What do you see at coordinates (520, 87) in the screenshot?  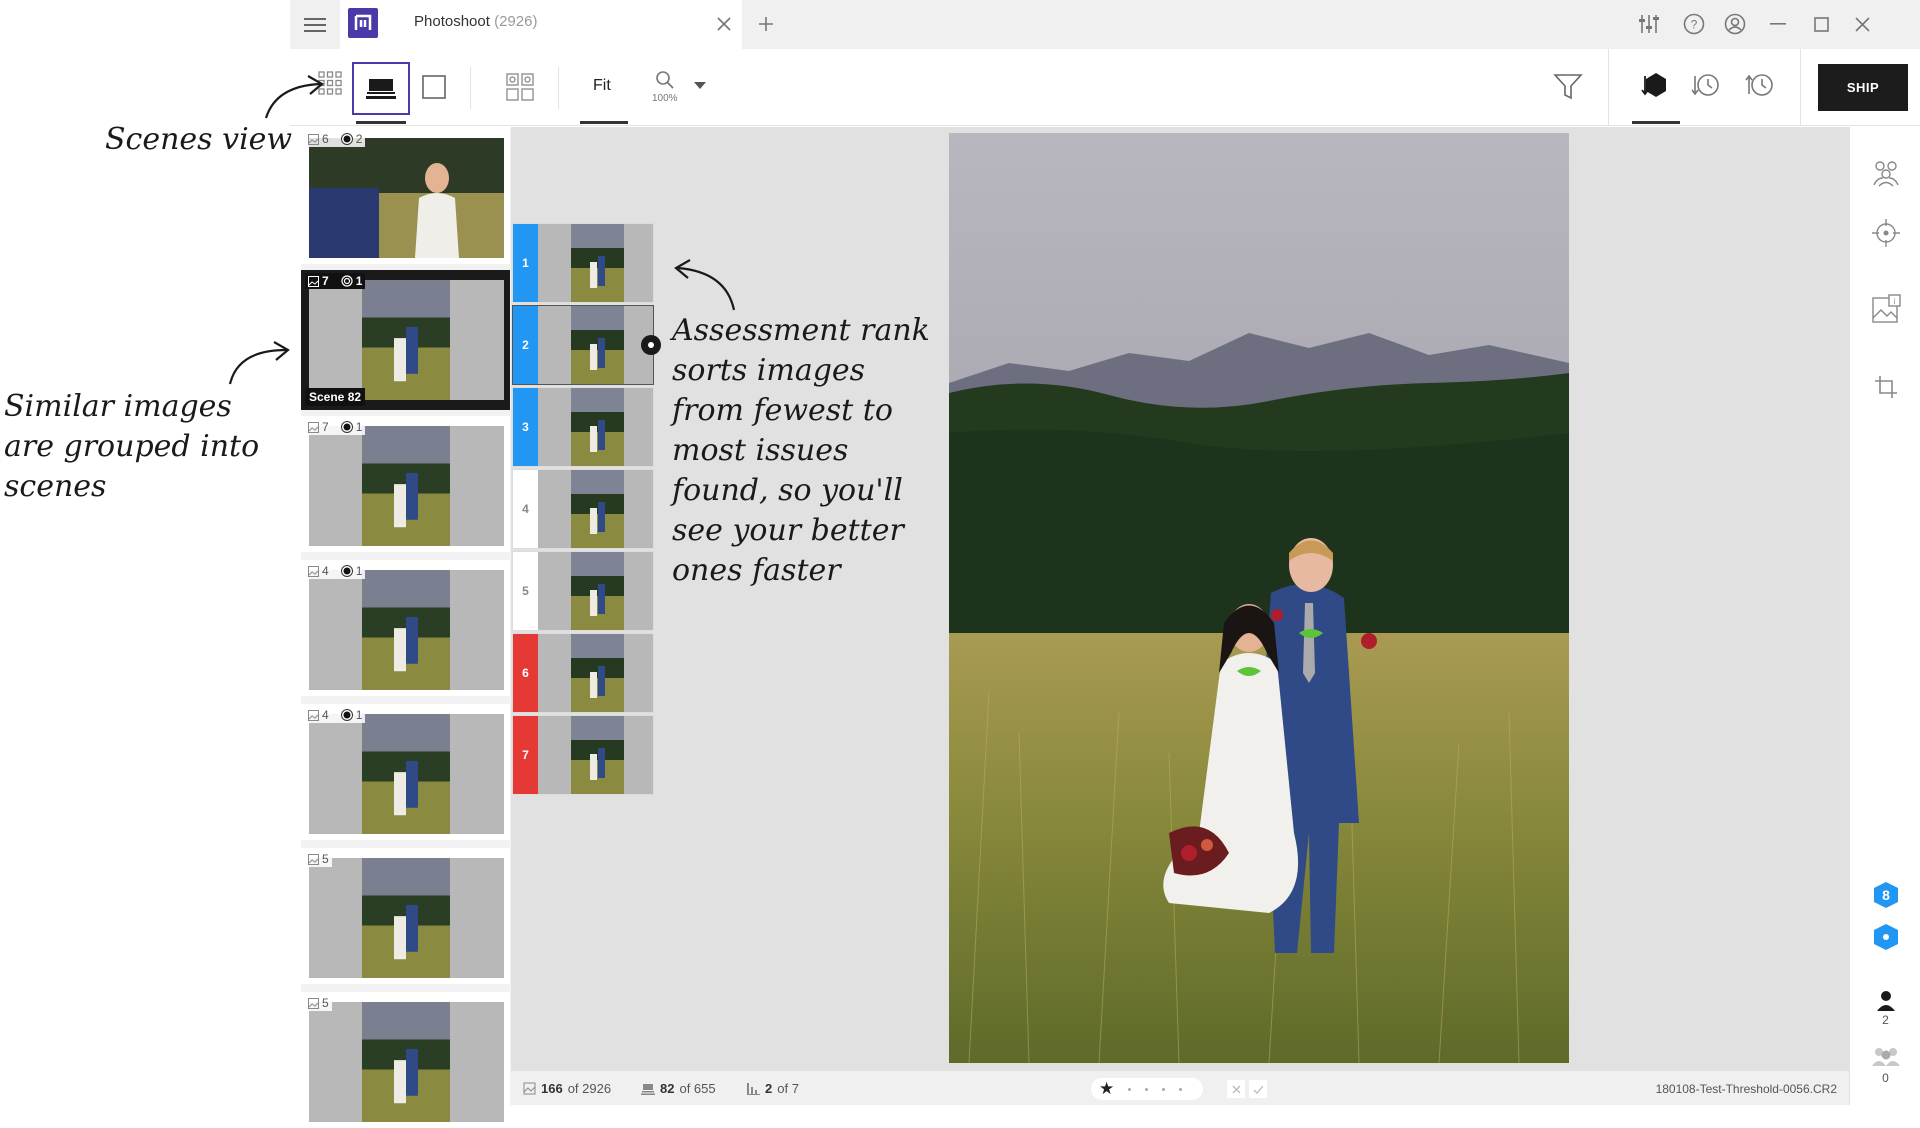 I see `compare-view-icon` at bounding box center [520, 87].